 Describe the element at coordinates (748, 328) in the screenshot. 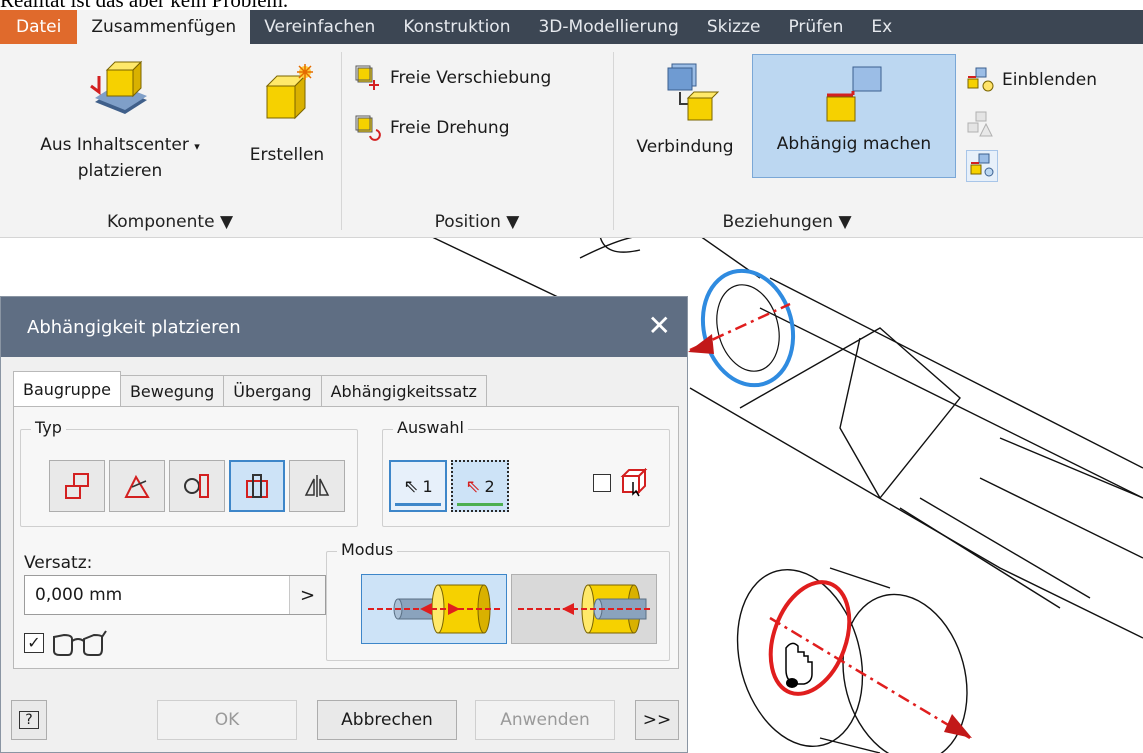

I see `selected-edge-highlight` at that location.